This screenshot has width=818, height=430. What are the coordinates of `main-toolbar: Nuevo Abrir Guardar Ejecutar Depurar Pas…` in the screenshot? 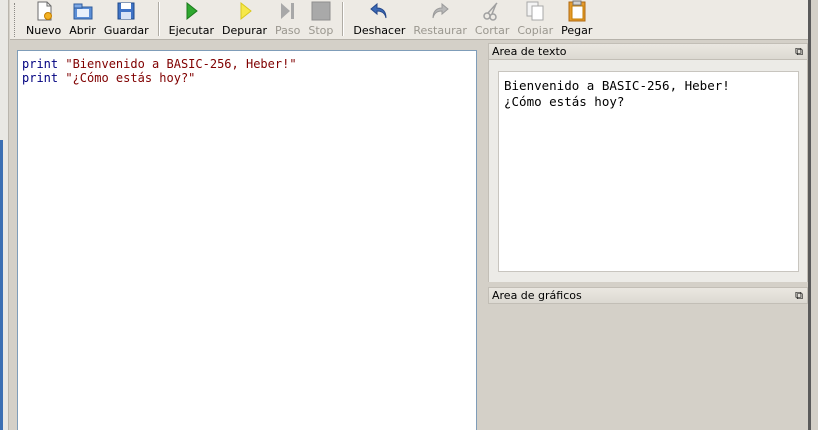 It's located at (409, 20).